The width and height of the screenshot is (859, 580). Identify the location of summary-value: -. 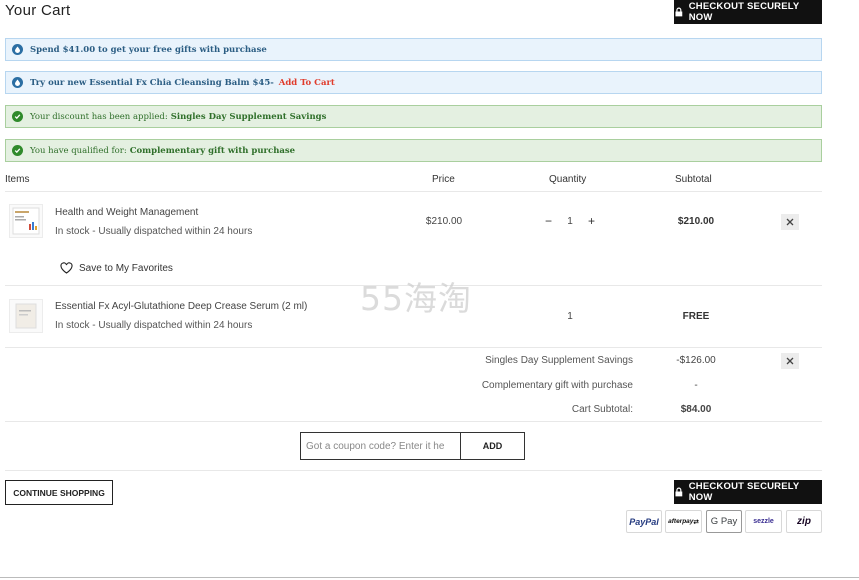
(696, 385).